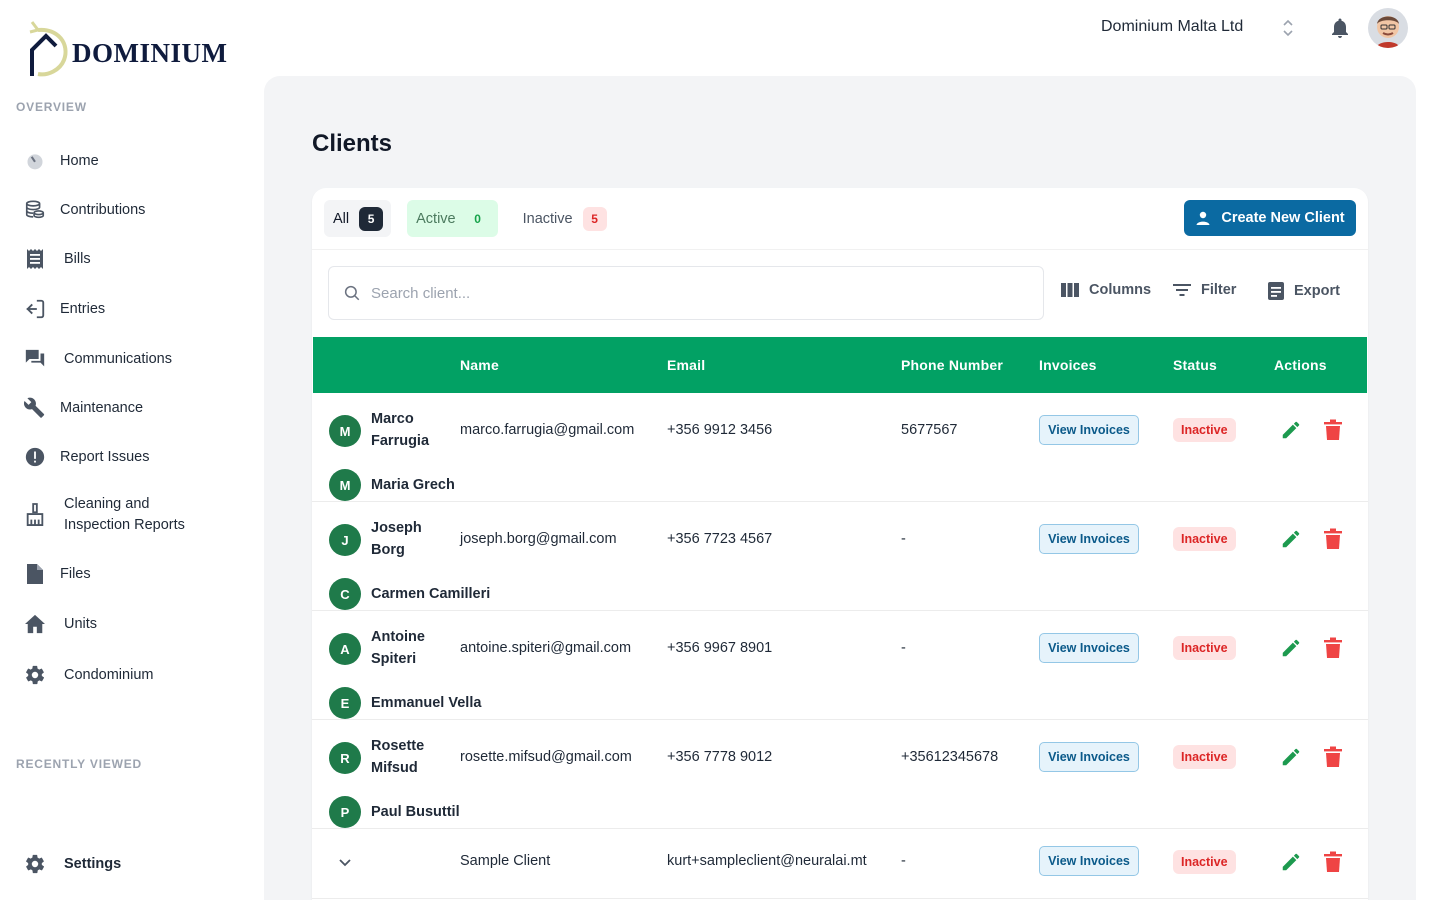 The width and height of the screenshot is (1440, 900). I want to click on client-name: Maria Grech, so click(413, 485).